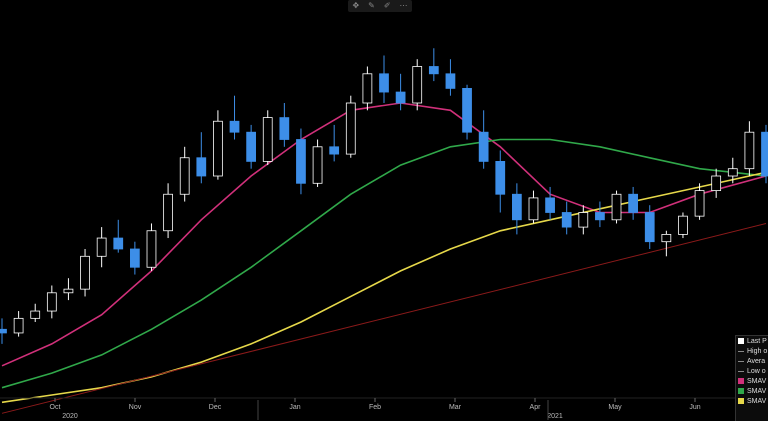 This screenshot has height=421, width=768. What do you see at coordinates (294, 407) in the screenshot?
I see `x-tick-label: Jan` at bounding box center [294, 407].